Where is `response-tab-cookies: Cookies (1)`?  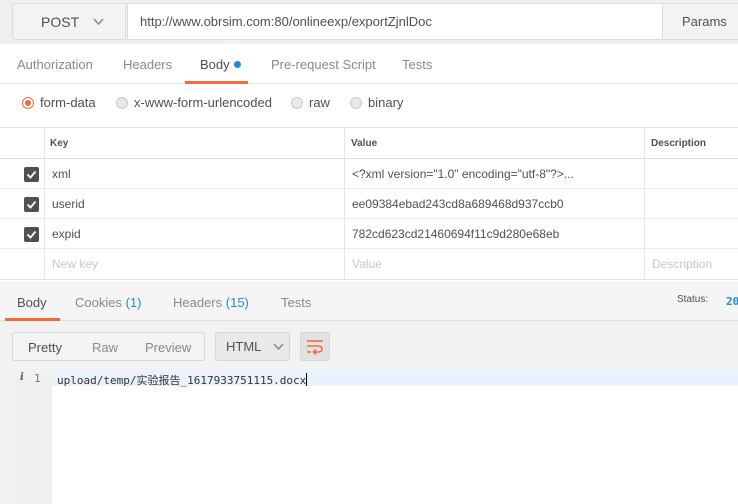
response-tab-cookies: Cookies (1) is located at coordinates (108, 302).